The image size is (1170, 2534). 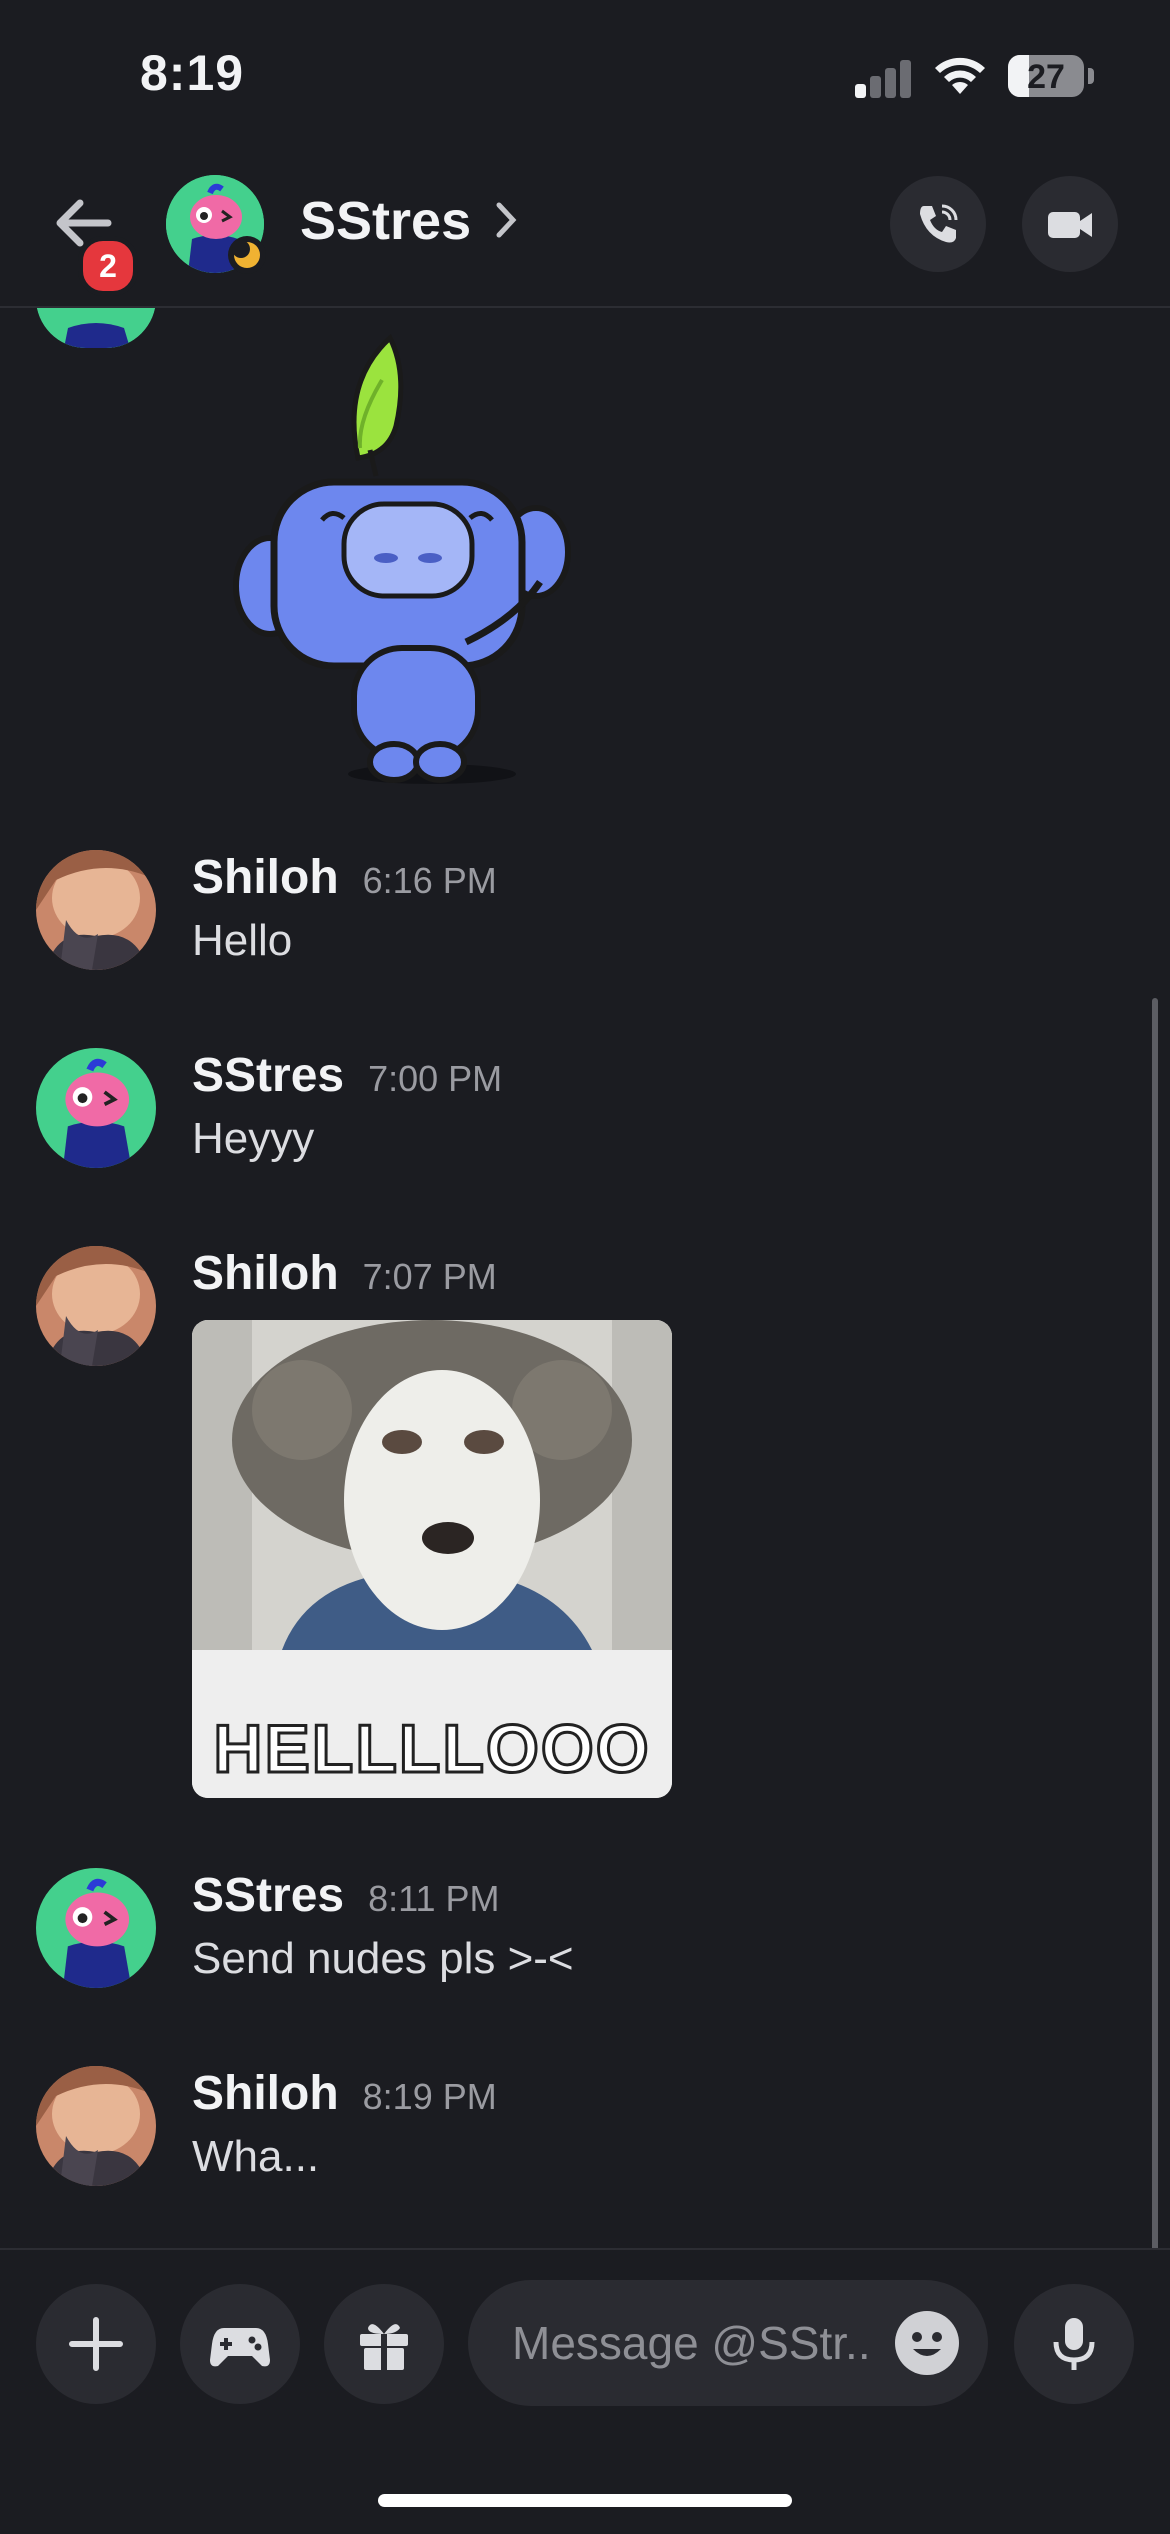 What do you see at coordinates (242, 940) in the screenshot?
I see `message-text: Hello` at bounding box center [242, 940].